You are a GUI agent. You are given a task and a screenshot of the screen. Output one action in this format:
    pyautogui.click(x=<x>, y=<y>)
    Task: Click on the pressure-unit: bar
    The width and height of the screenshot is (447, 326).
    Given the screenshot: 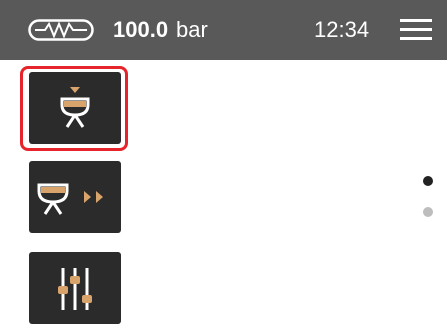 What is the action you would take?
    pyautogui.click(x=192, y=29)
    